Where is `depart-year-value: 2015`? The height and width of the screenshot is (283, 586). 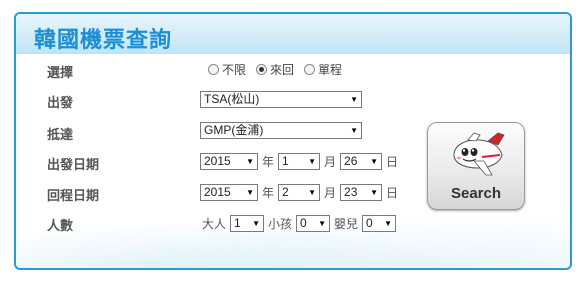
depart-year-value: 2015 is located at coordinates (217, 161).